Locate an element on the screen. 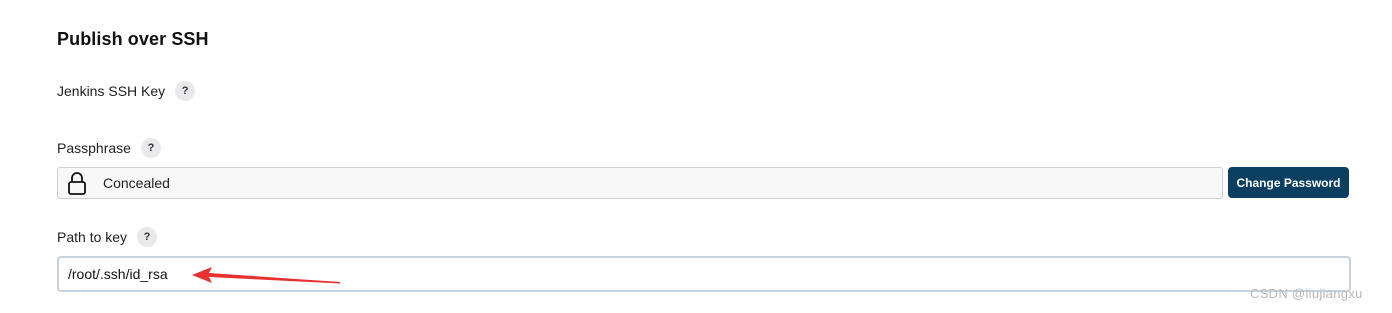 The width and height of the screenshot is (1392, 313). passphrase-label: Passphrase is located at coordinates (94, 148).